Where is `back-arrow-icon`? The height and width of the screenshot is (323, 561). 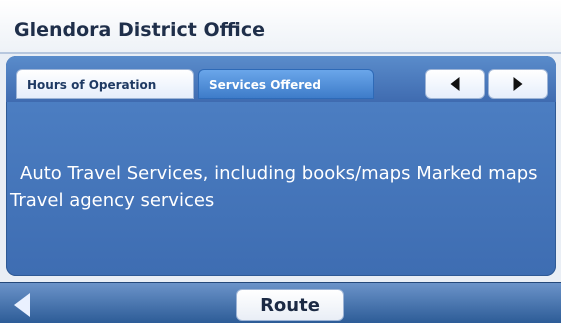
back-arrow-icon is located at coordinates (22, 305).